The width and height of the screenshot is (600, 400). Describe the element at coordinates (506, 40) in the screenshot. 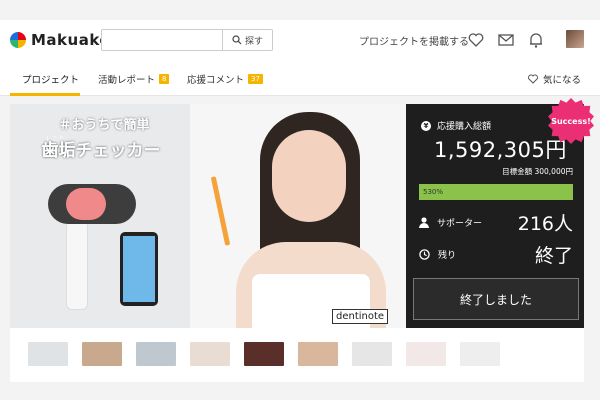

I see `mail-icon` at that location.